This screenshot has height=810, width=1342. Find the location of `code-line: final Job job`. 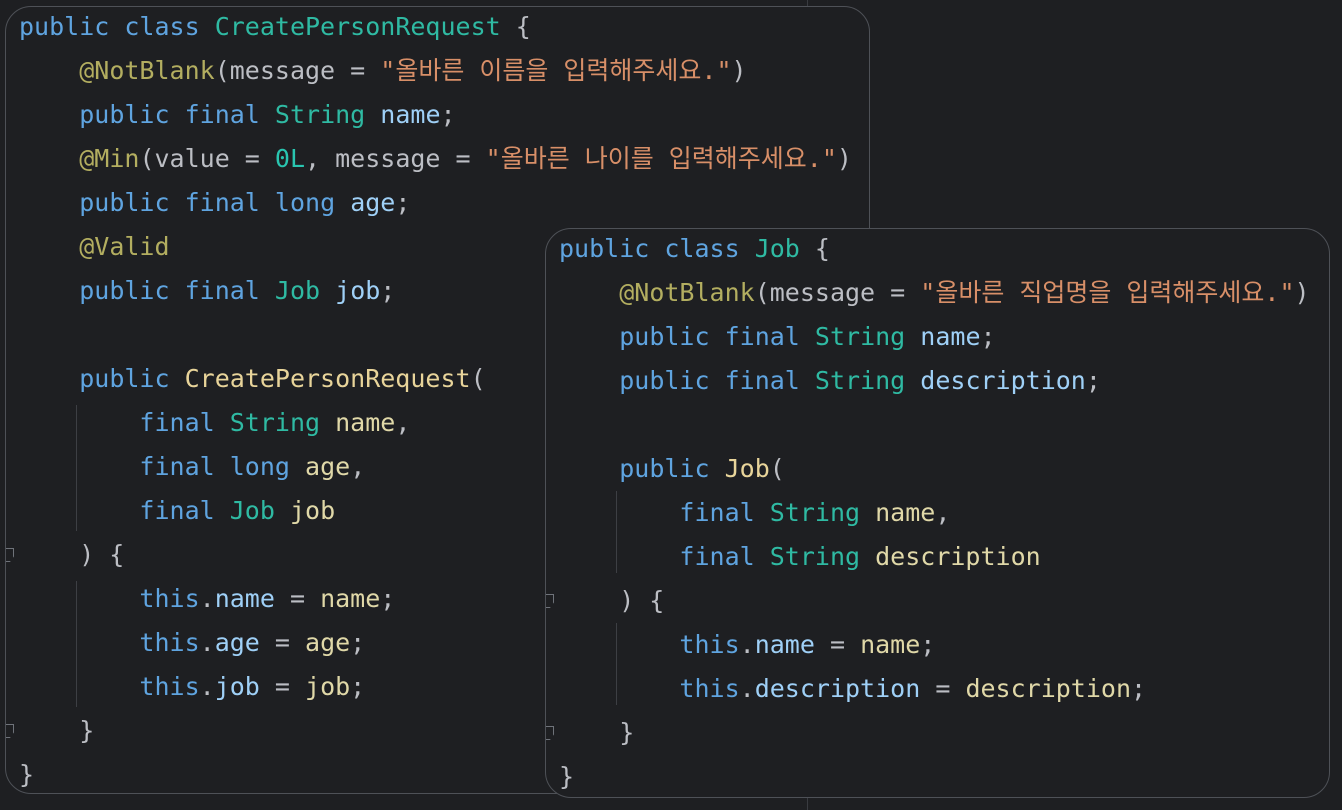

code-line: final Job job is located at coordinates (177, 511).